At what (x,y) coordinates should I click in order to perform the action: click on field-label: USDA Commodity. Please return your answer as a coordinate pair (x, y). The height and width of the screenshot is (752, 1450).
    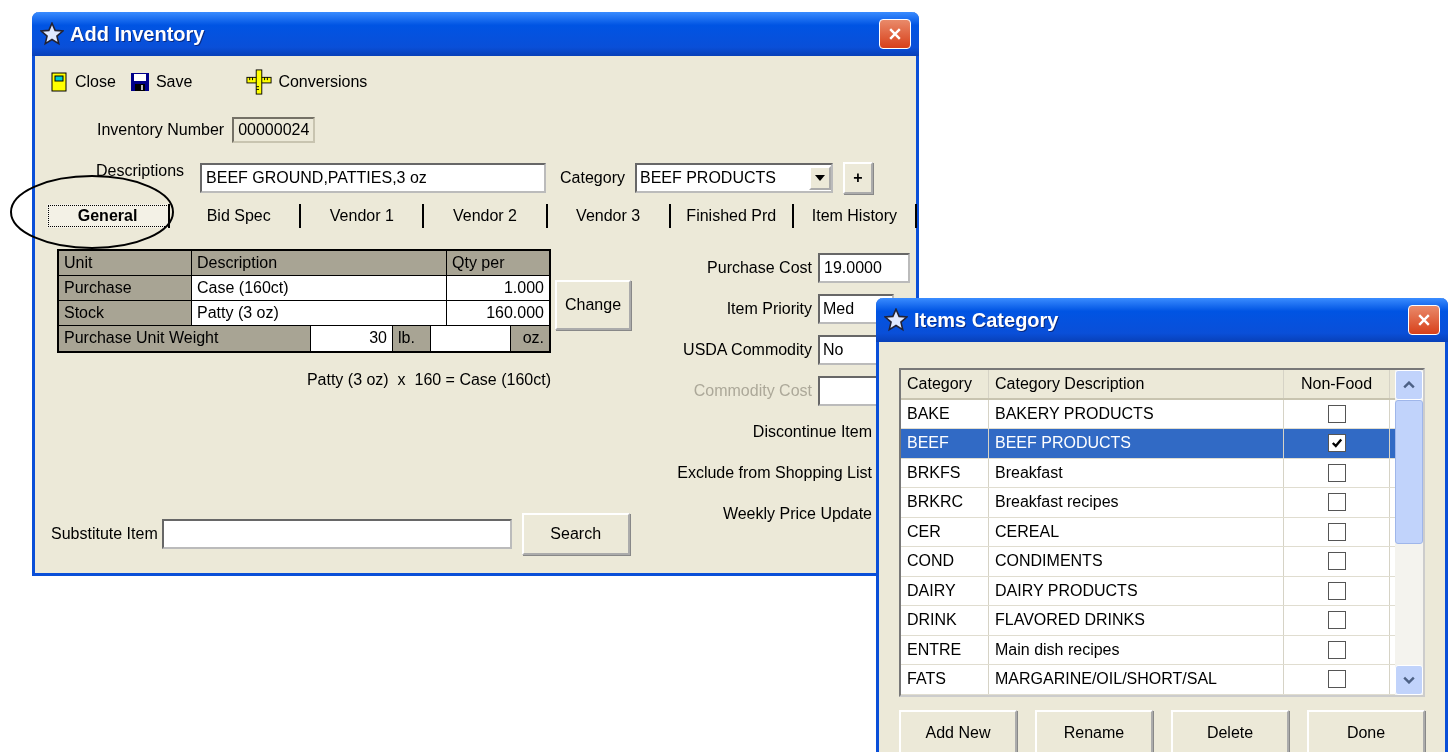
    Looking at the image, I should click on (747, 350).